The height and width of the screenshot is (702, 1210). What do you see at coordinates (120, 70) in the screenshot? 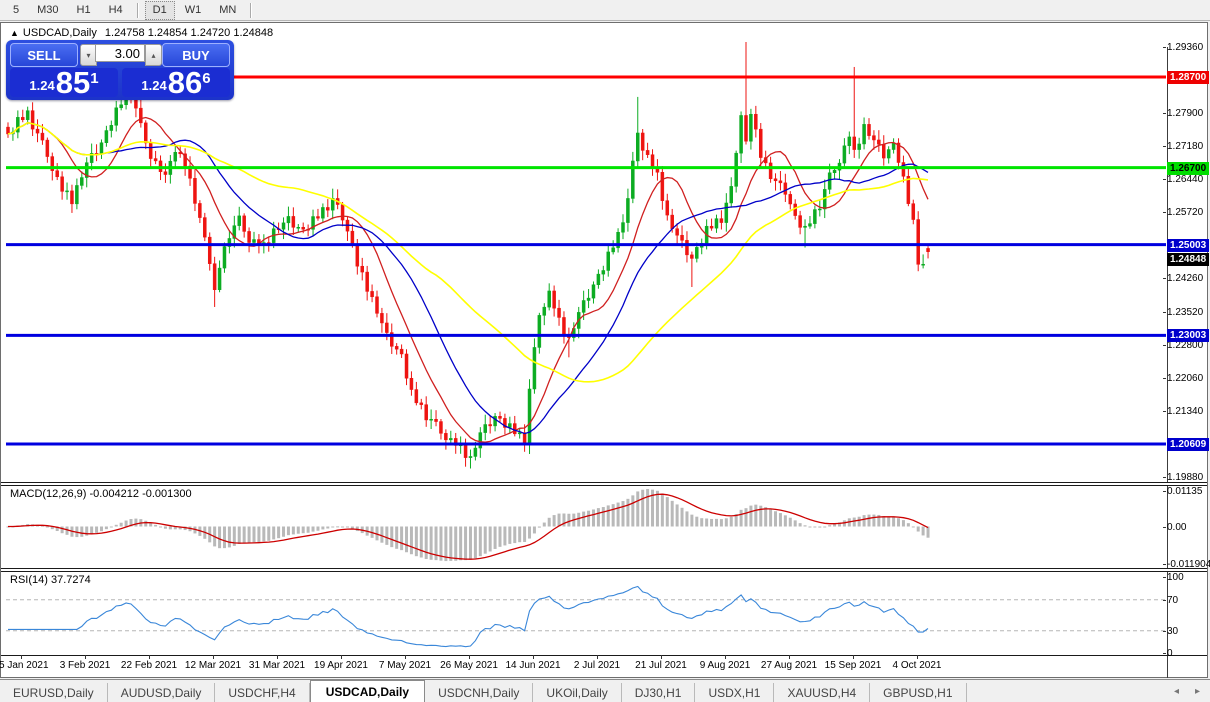
I see `one-click-trade-panel: SELL ▾ ▴ BUY 1.24851 1.24866` at bounding box center [120, 70].